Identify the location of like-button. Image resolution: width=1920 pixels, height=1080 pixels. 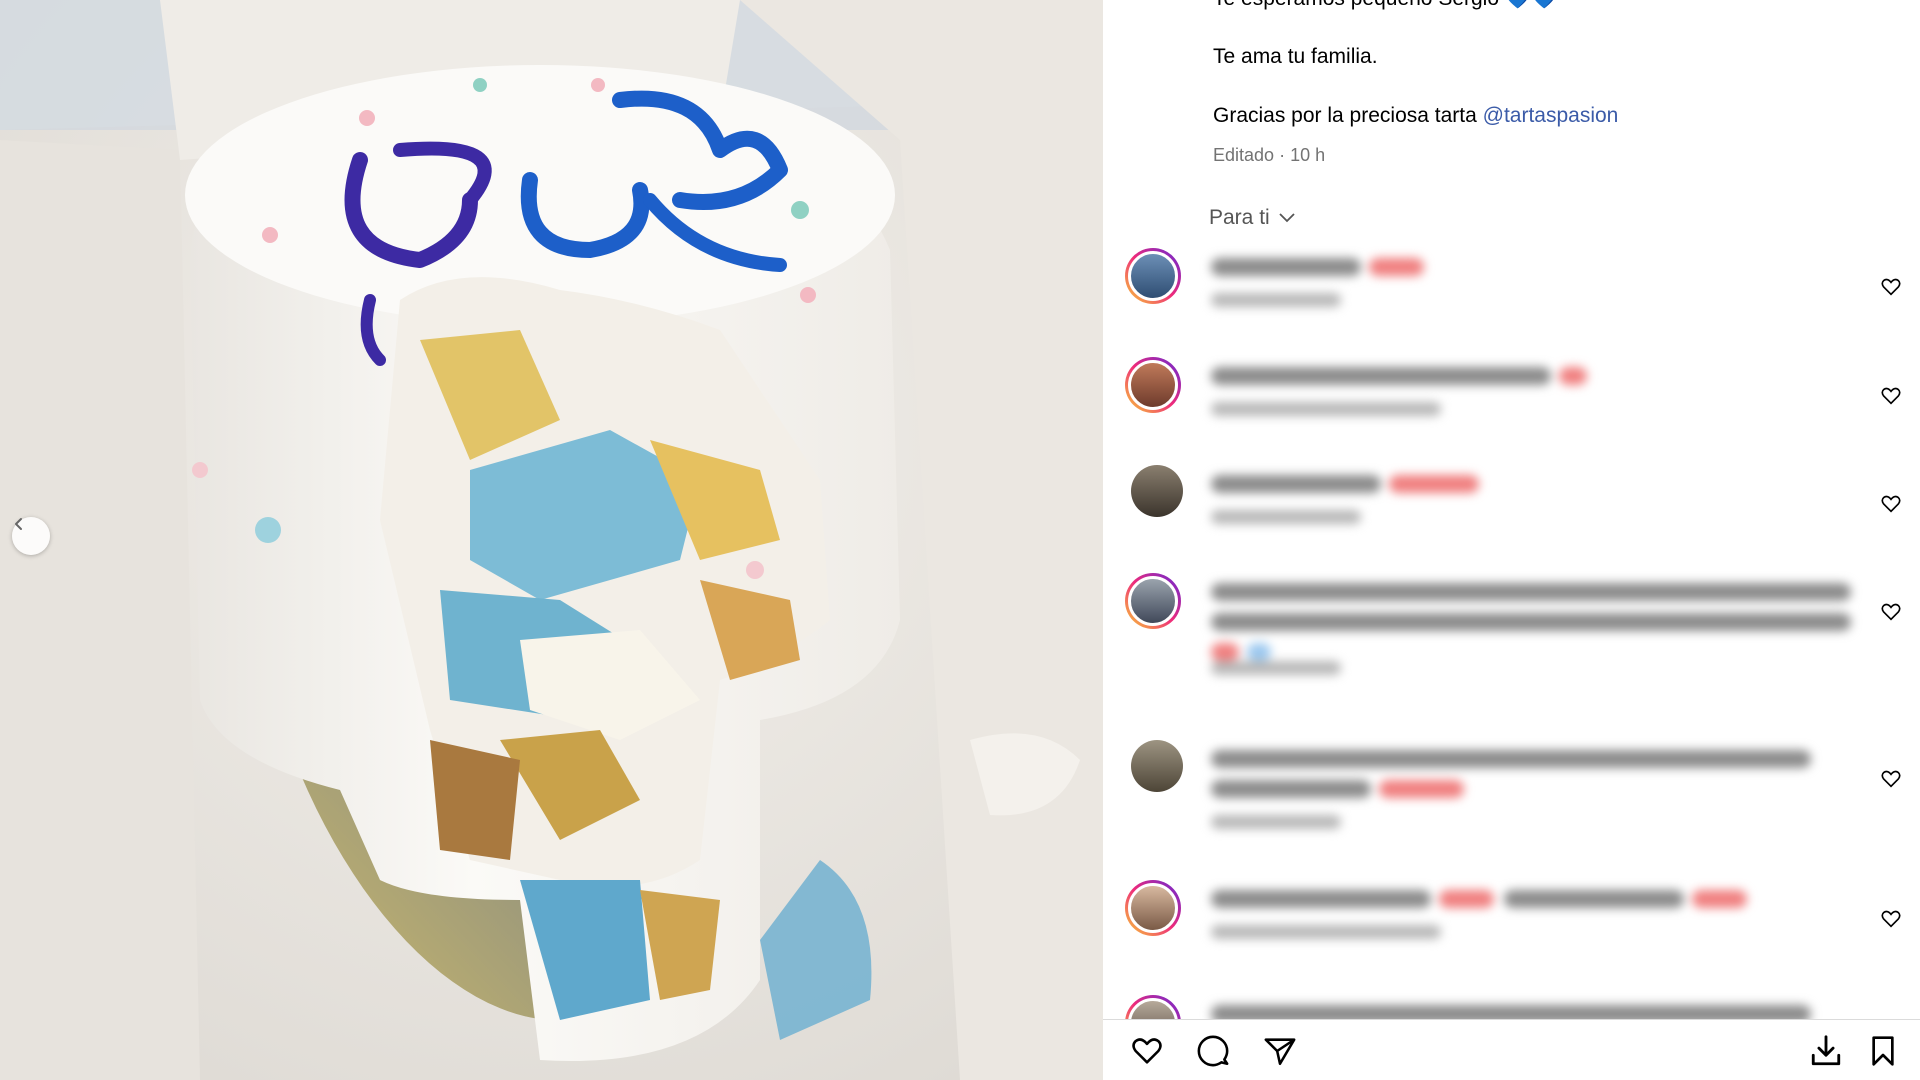
(1147, 1051).